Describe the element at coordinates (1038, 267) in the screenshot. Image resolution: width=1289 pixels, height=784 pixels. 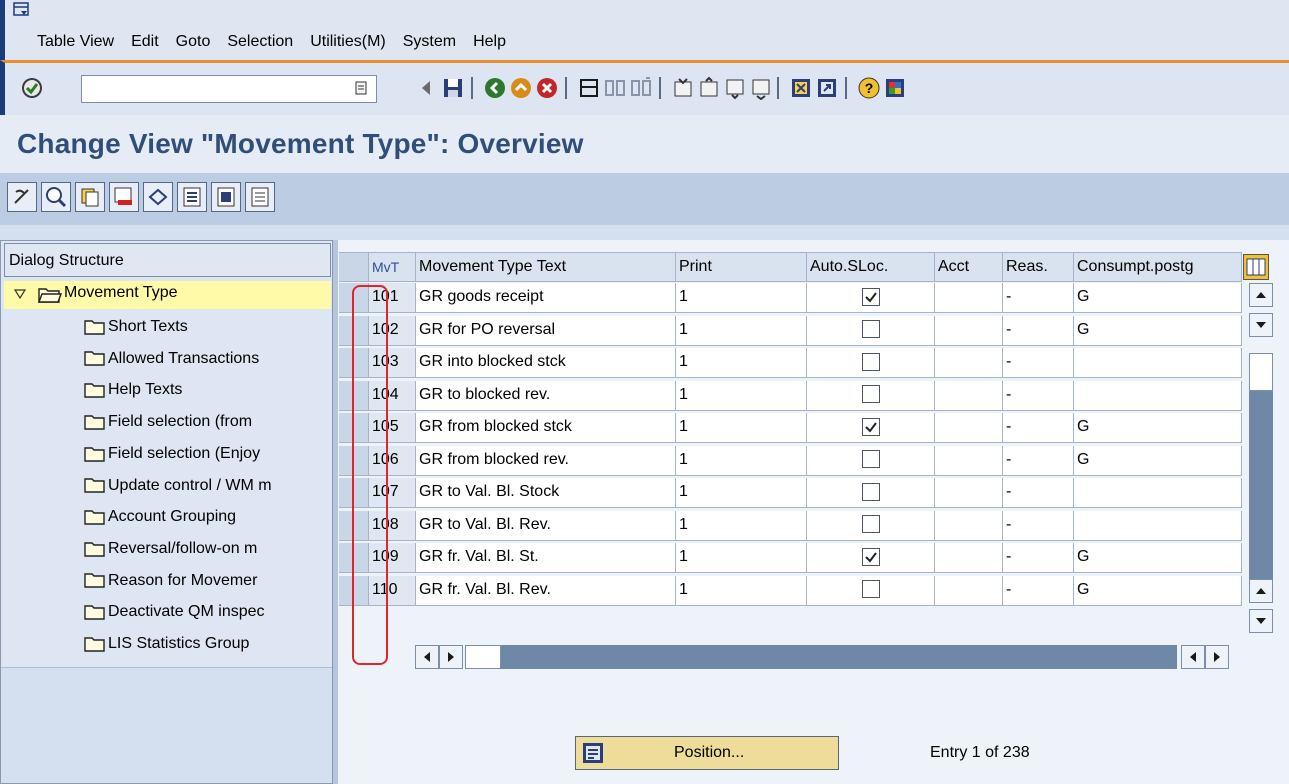
I see `column-header: Reas.` at that location.